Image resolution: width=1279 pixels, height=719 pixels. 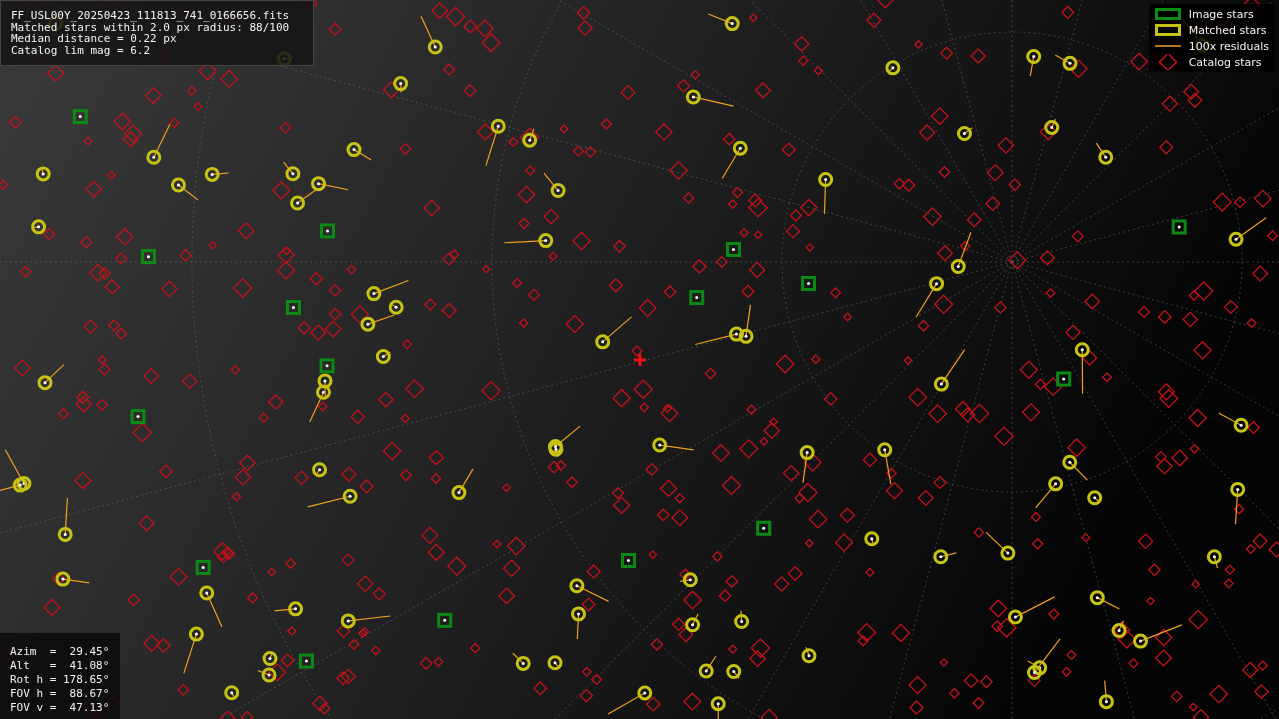 I want to click on info-text: Matched stars within 2.0 px radius: 88/100, so click(x=151, y=27).